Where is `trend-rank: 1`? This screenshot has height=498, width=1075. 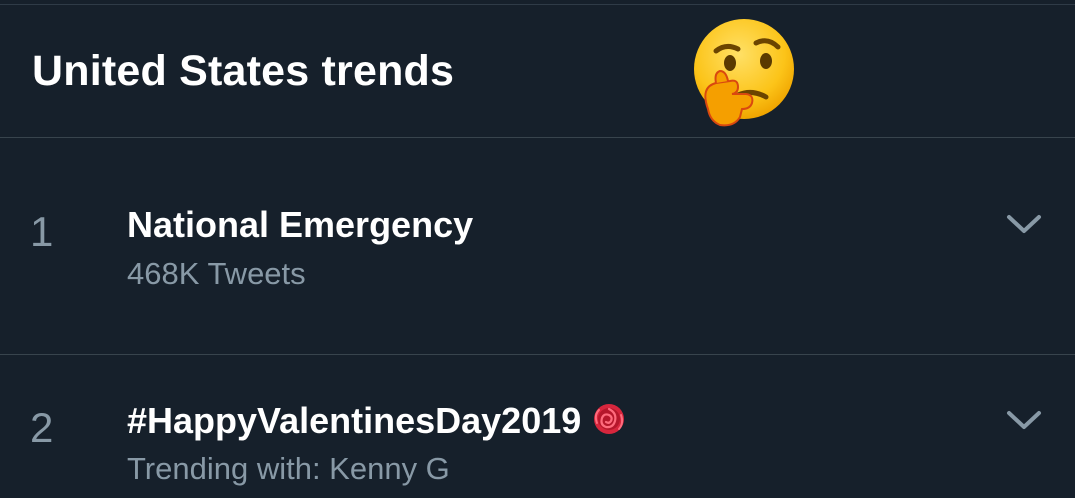
trend-rank: 1 is located at coordinates (42, 231).